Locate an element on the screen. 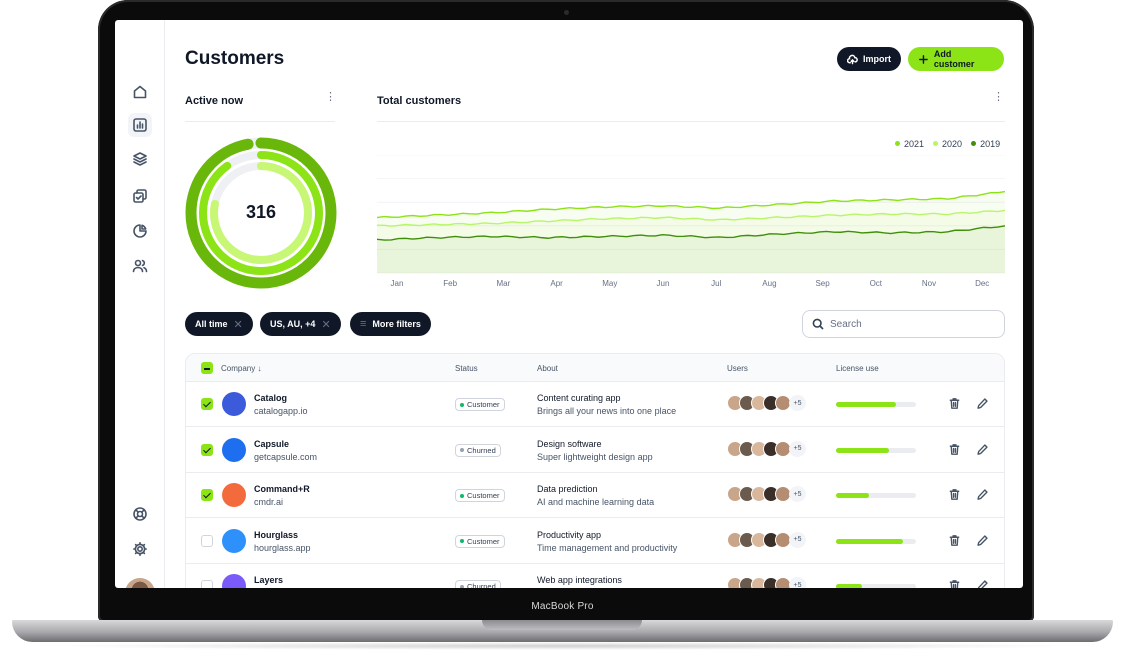 Image resolution: width=1125 pixels, height=657 pixels. about-description: Time management and productivity is located at coordinates (607, 547).